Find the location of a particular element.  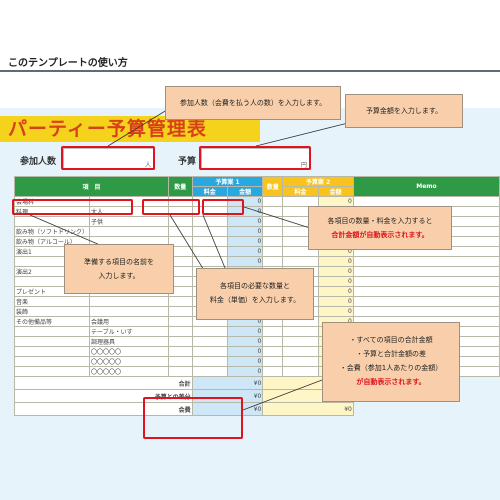

callout-auto-line1: 各項目の数量・料金を入力すると is located at coordinates (380, 221).